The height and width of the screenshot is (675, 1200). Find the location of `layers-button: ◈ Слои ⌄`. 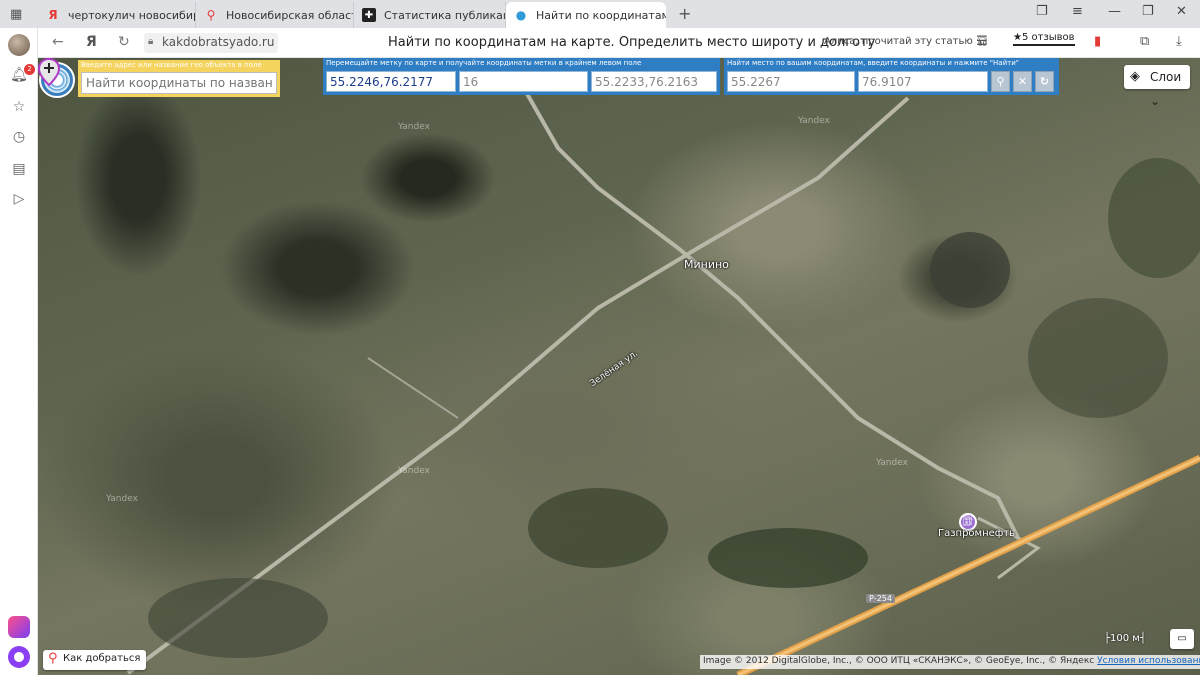

layers-button: ◈ Слои ⌄ is located at coordinates (1157, 86).